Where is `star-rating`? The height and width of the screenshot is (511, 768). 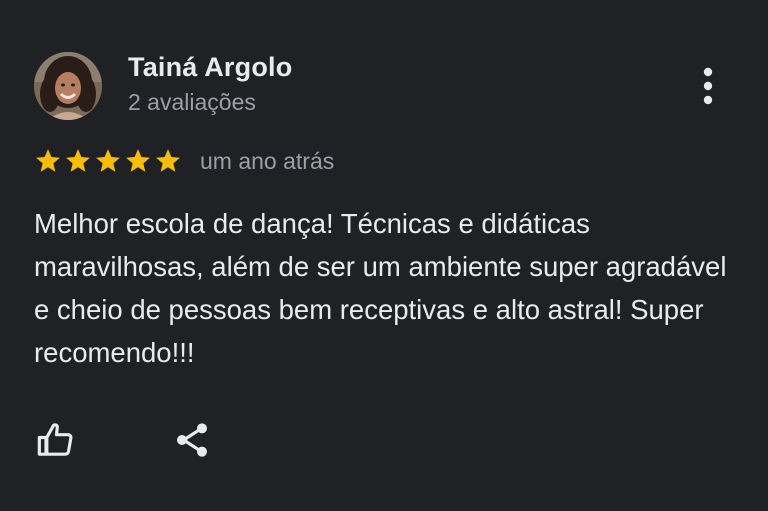 star-rating is located at coordinates (108, 161).